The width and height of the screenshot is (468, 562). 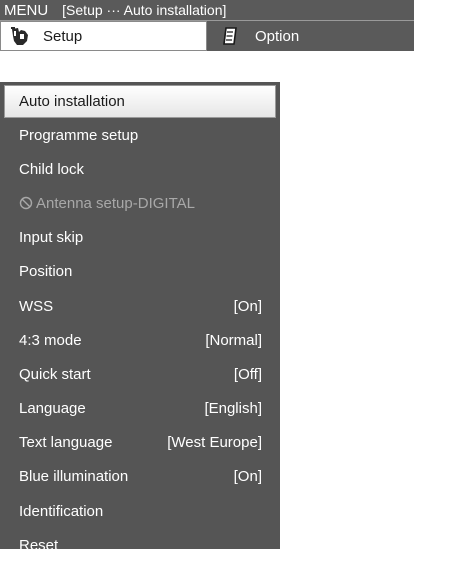 I want to click on notepad-icon, so click(x=230, y=36).